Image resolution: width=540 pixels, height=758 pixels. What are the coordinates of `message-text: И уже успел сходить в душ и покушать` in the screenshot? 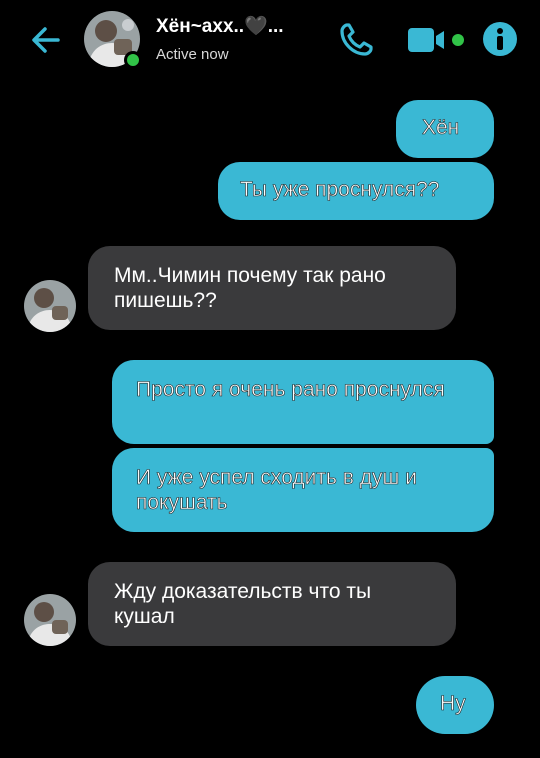 It's located at (277, 490).